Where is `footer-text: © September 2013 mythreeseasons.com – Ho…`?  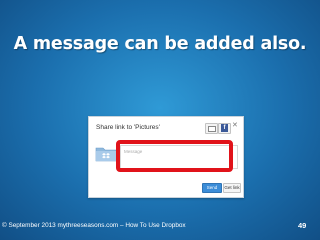
footer-text: © September 2013 mythreeseasons.com – Ho… is located at coordinates (94, 225).